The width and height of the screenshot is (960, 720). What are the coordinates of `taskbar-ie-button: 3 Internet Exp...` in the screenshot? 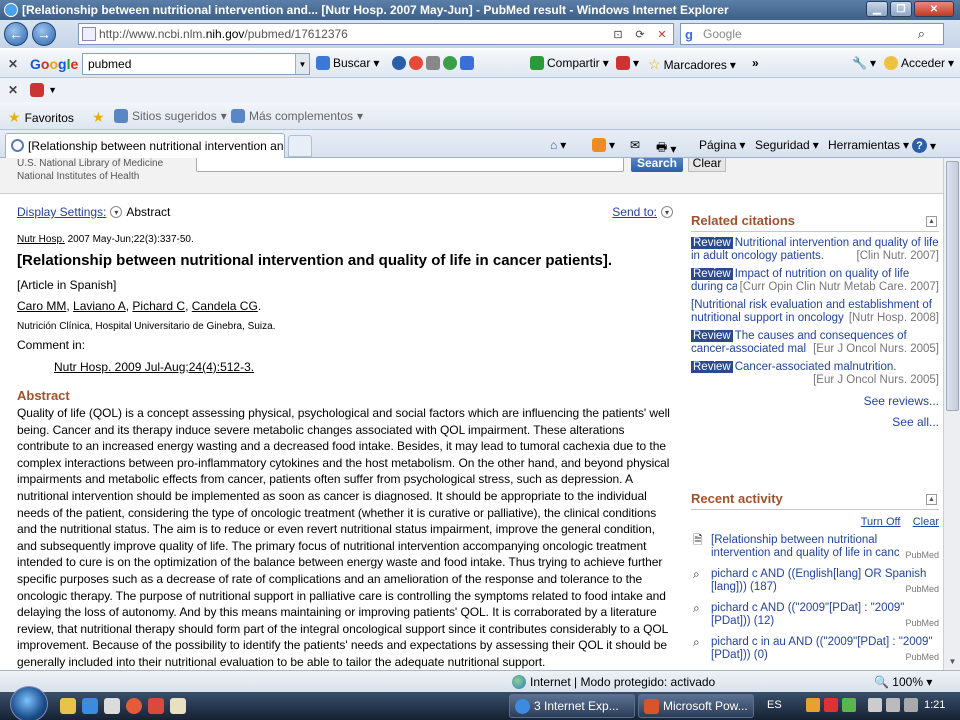 It's located at (572, 706).